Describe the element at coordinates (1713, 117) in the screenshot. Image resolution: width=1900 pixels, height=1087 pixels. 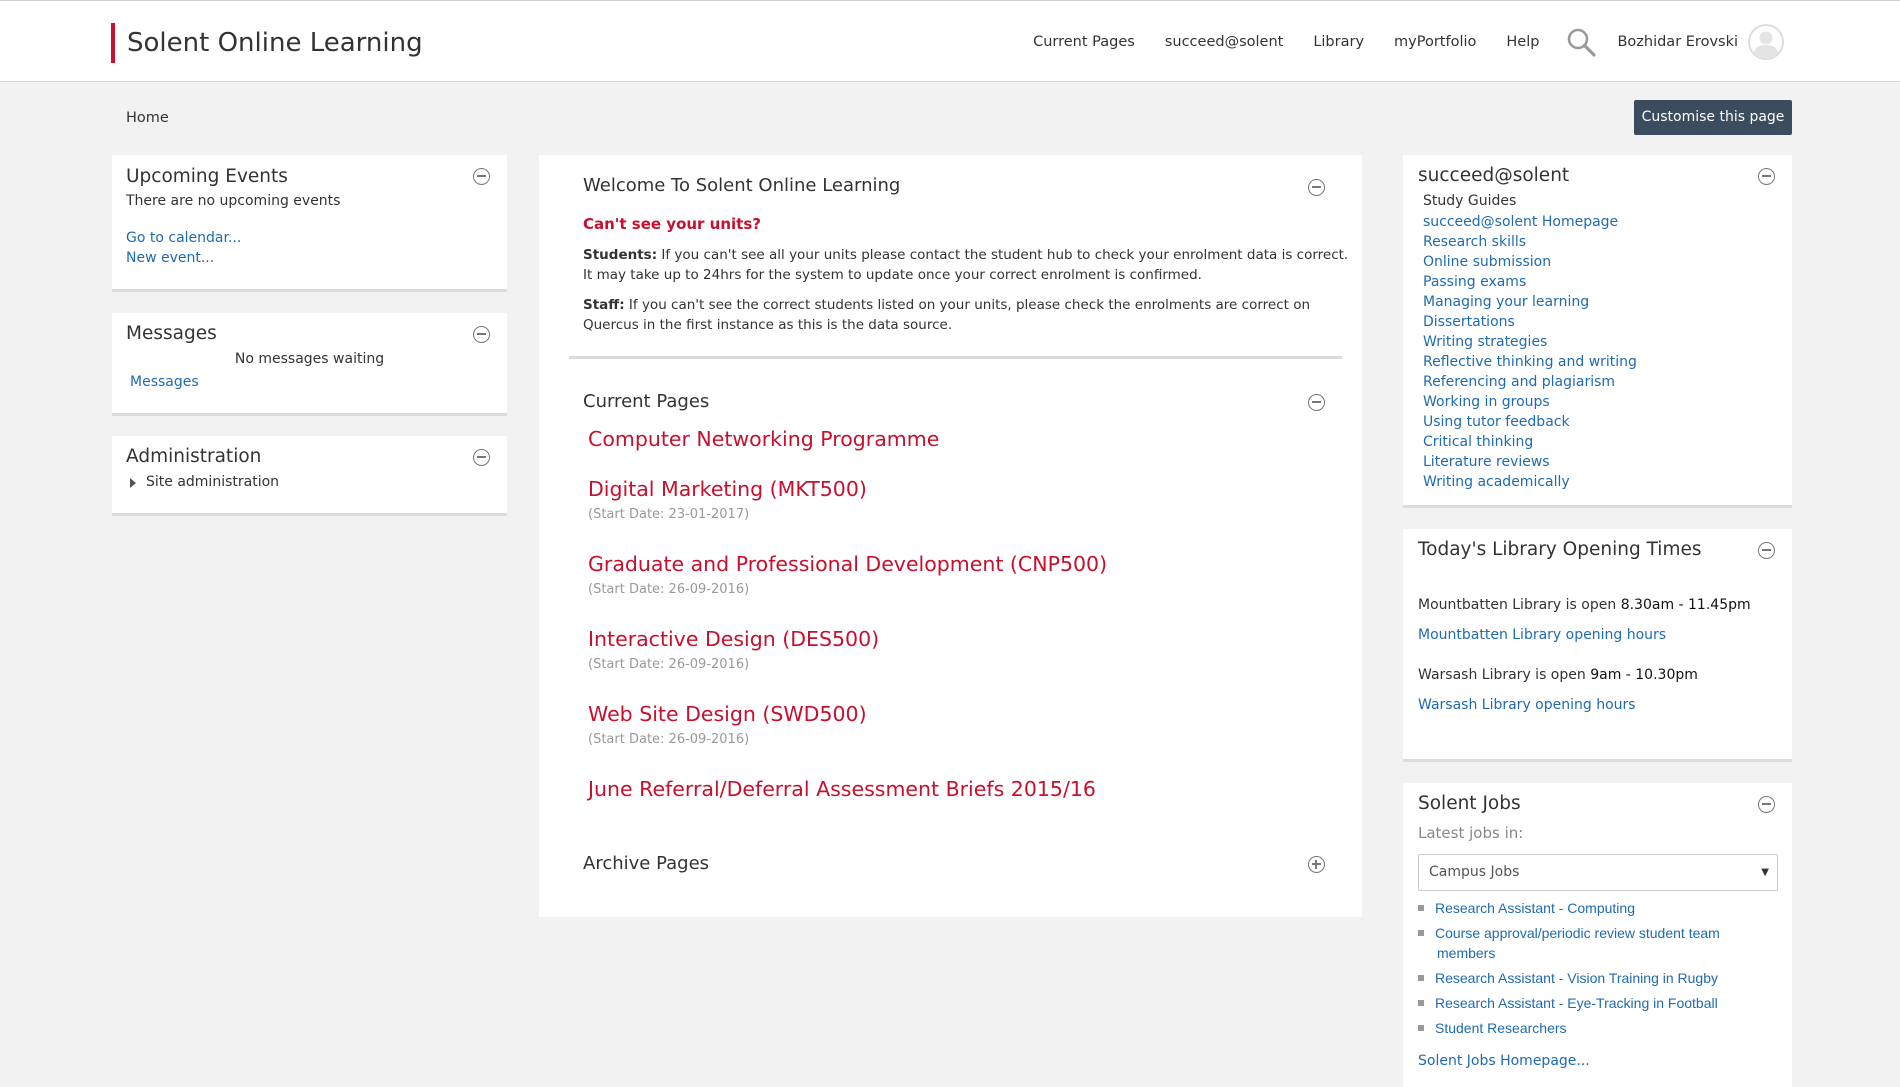
I see `customise-page-button: Customise this page` at that location.